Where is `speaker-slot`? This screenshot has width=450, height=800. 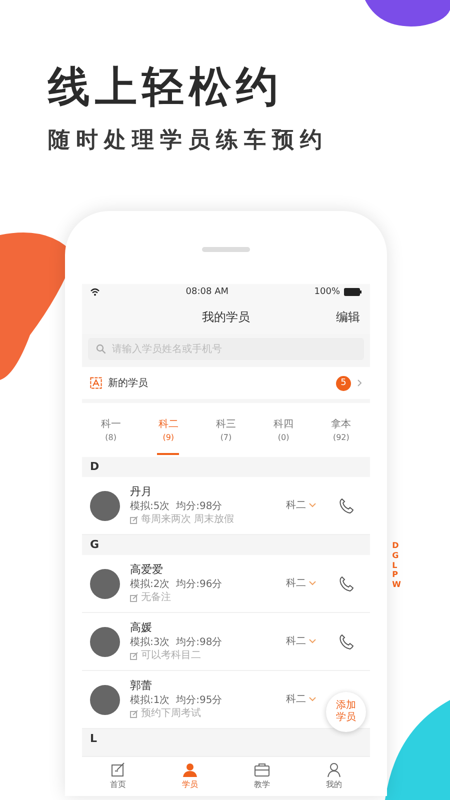
speaker-slot is located at coordinates (226, 249).